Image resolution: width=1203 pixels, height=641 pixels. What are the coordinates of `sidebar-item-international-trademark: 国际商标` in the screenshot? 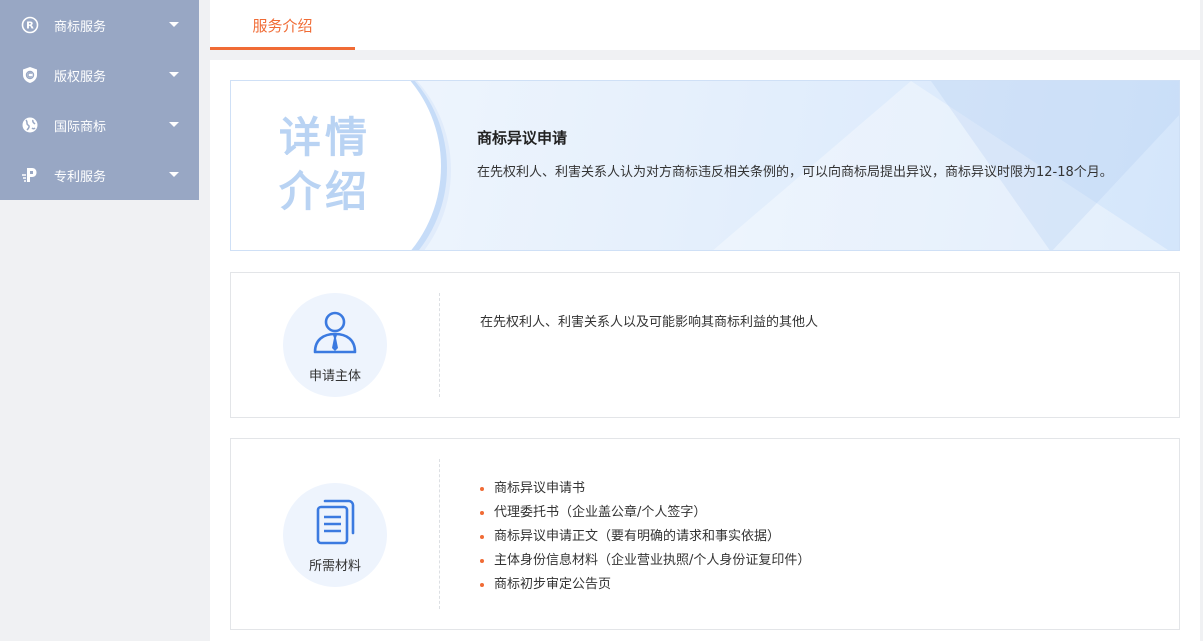 It's located at (99, 125).